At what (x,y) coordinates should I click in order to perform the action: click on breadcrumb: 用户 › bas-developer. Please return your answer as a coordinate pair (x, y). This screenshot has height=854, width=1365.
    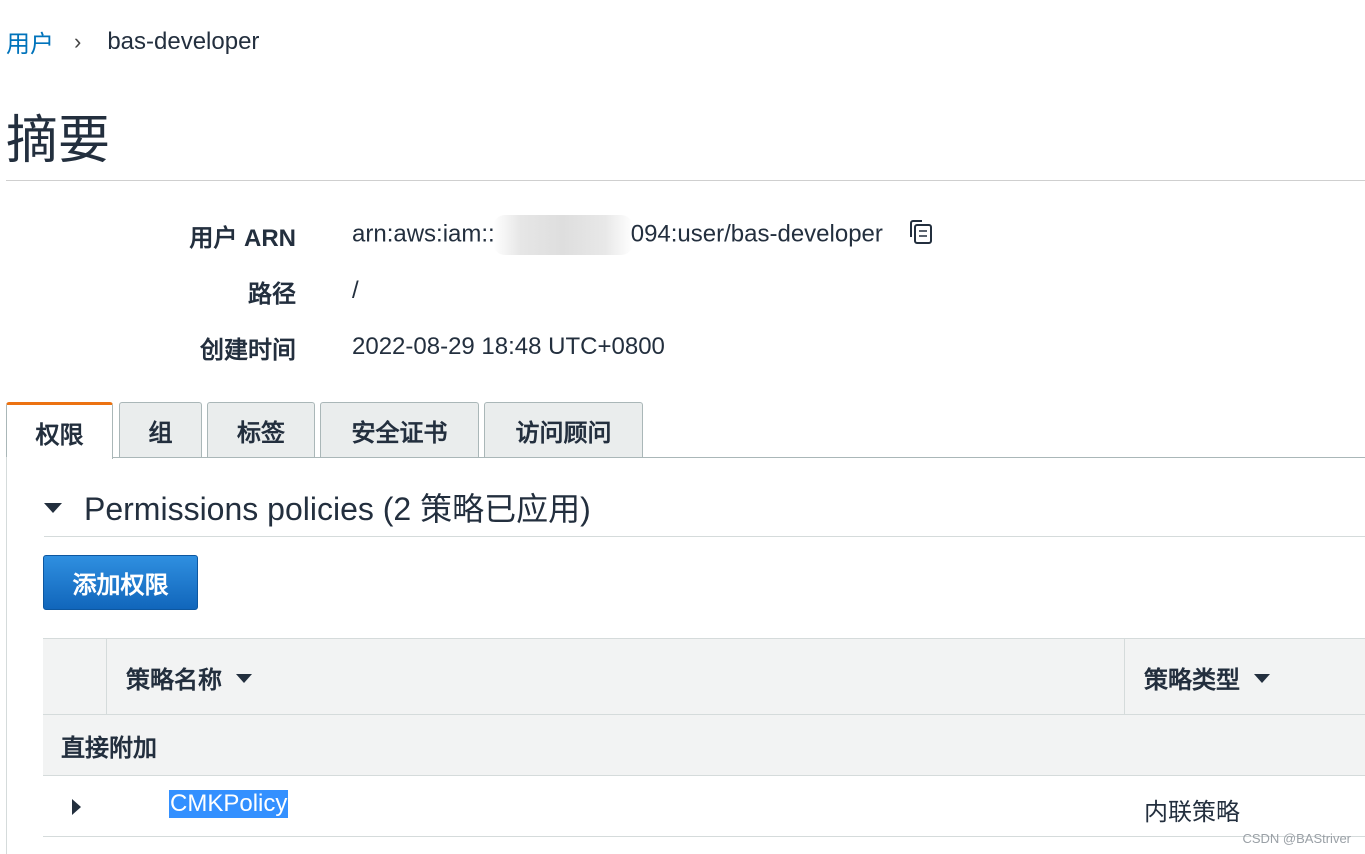
    Looking at the image, I should click on (132, 41).